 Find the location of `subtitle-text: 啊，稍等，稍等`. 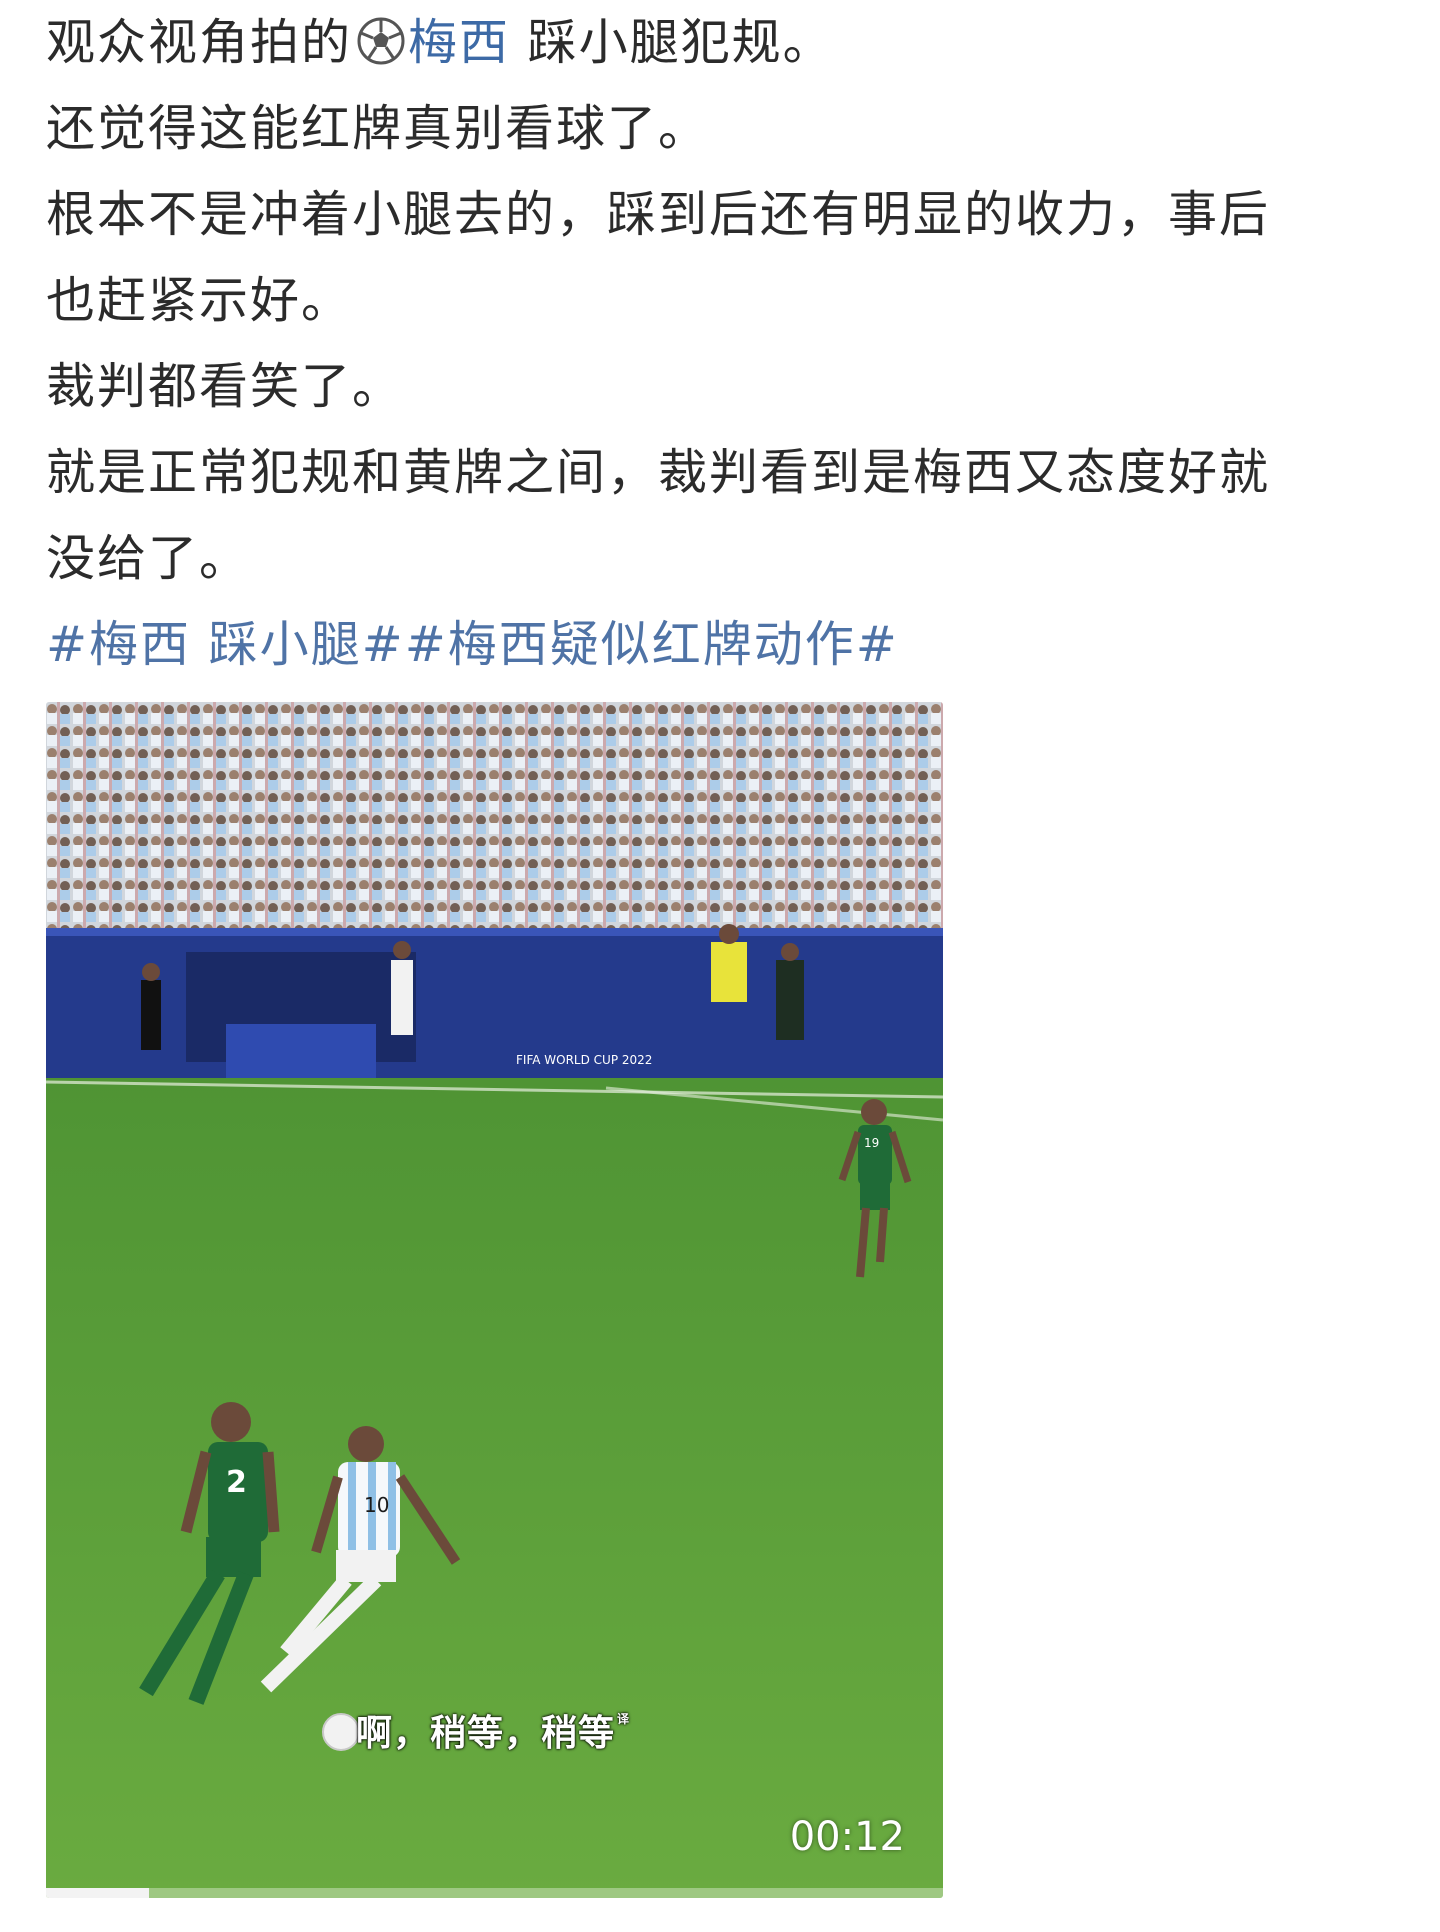

subtitle-text: 啊，稍等，稍等 is located at coordinates (486, 1733).